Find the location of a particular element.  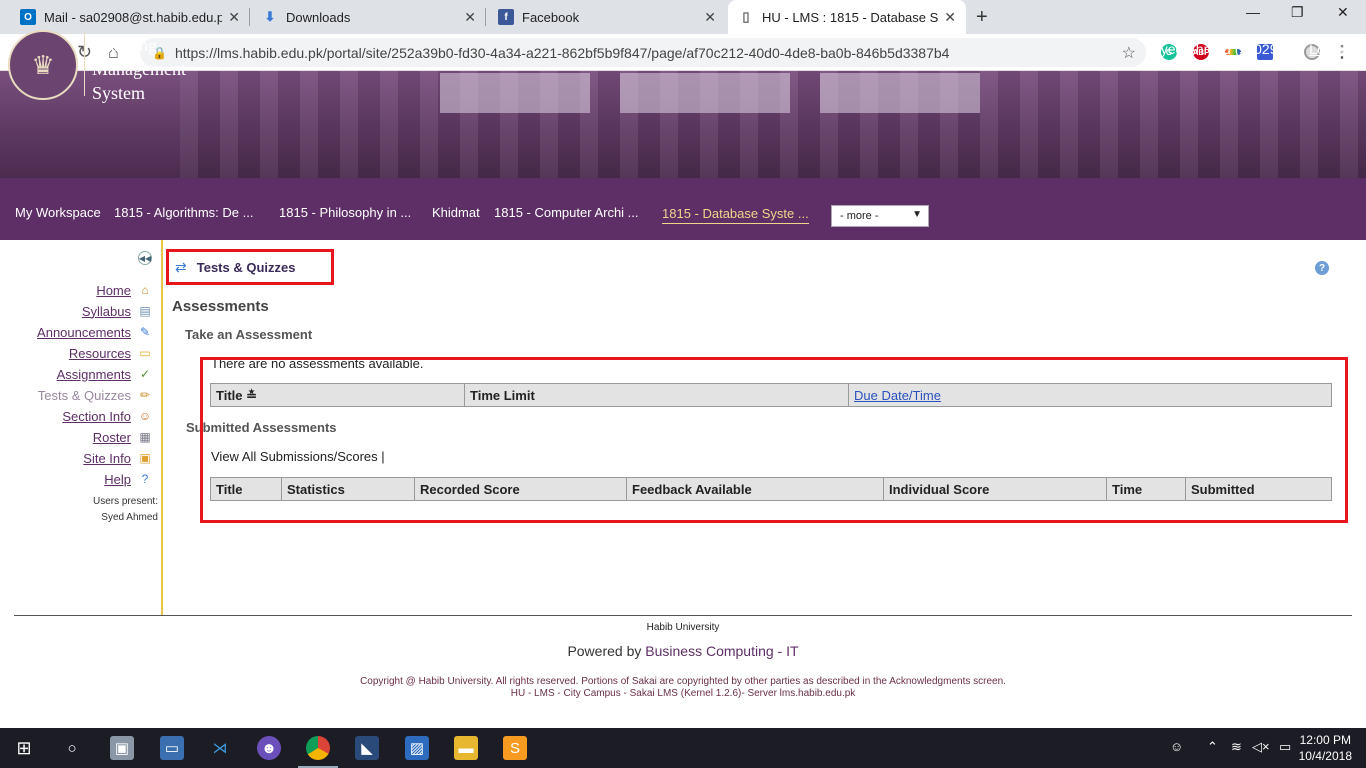

download-icon: ⬇ is located at coordinates (270, 16).